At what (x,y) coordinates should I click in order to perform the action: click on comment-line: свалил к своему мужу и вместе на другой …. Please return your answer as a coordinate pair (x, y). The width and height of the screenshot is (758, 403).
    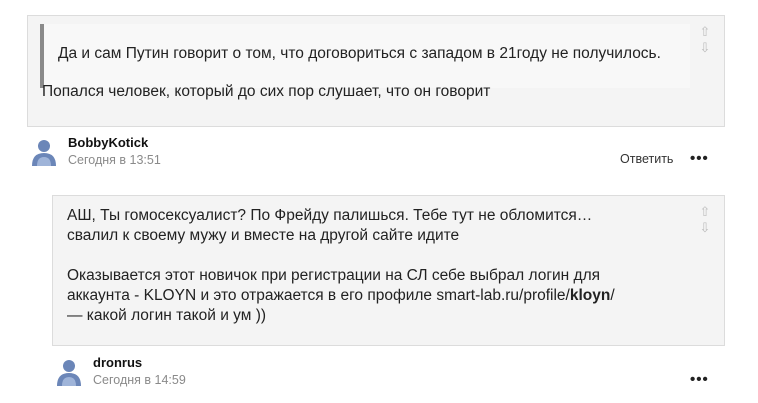
    Looking at the image, I should click on (263, 235).